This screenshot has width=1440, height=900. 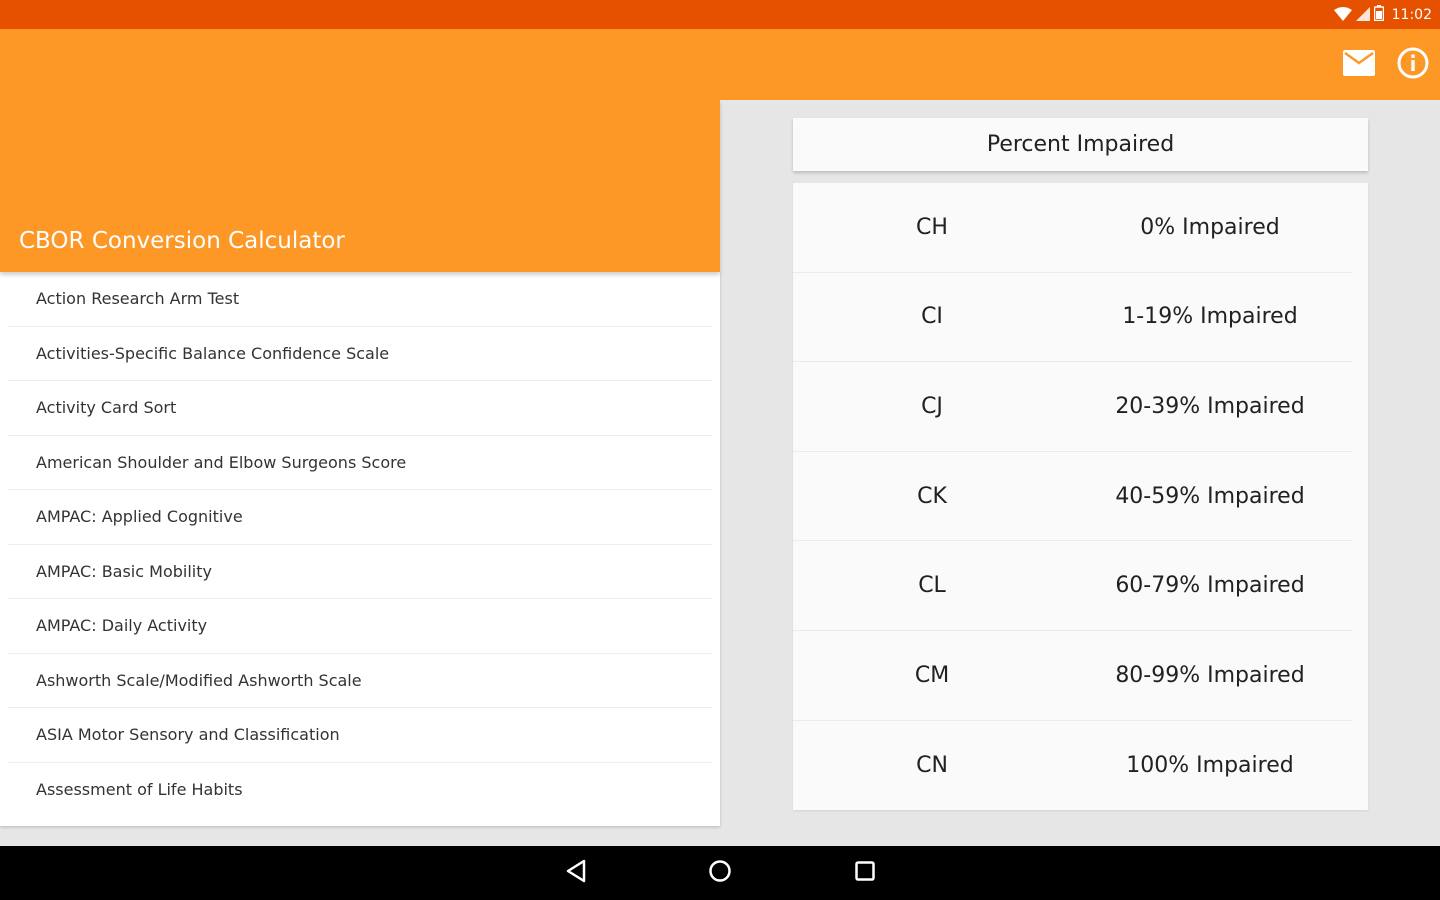 I want to click on app-bar, so click(x=720, y=64).